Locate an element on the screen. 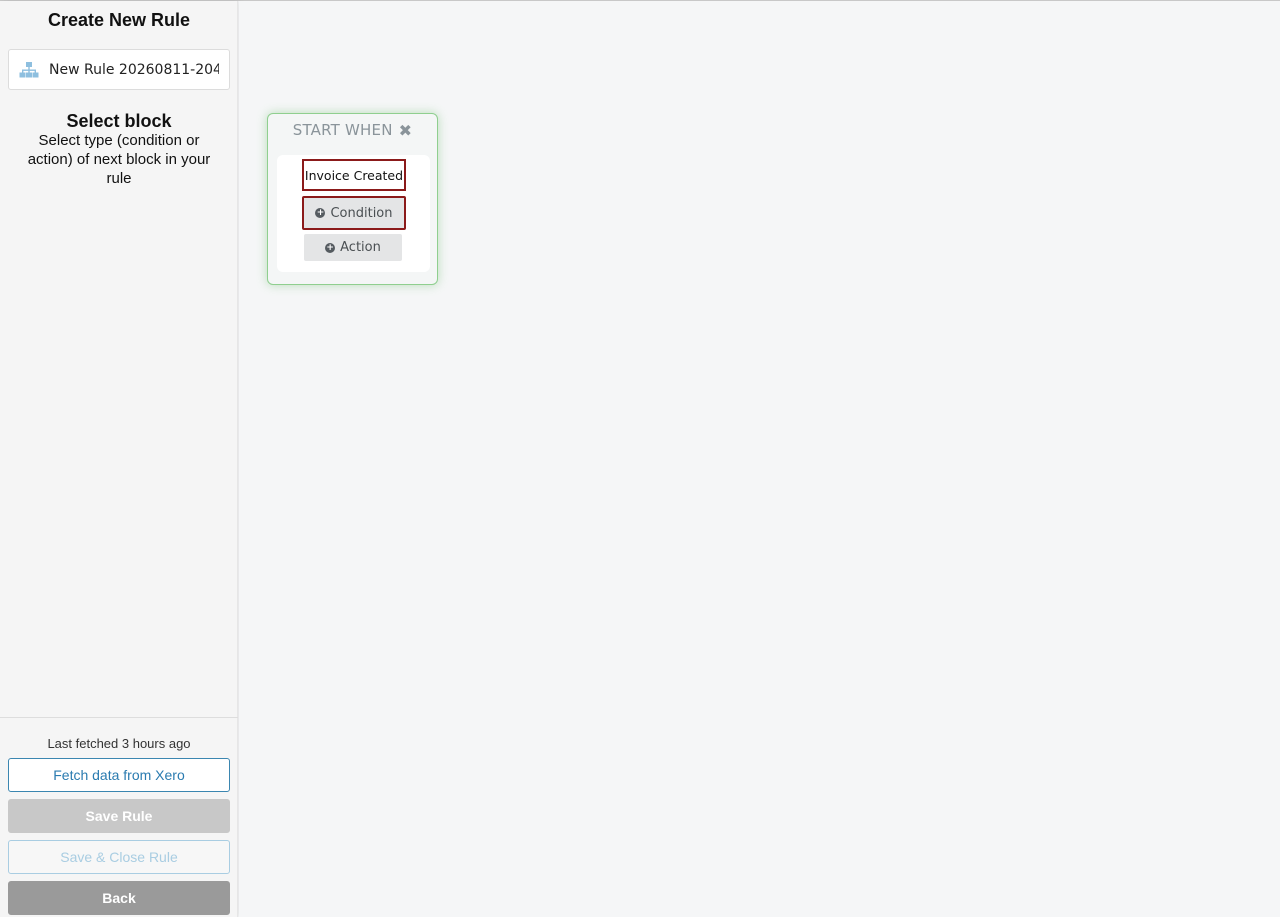 The width and height of the screenshot is (1280, 917). add-condition-button: + Condition is located at coordinates (354, 213).